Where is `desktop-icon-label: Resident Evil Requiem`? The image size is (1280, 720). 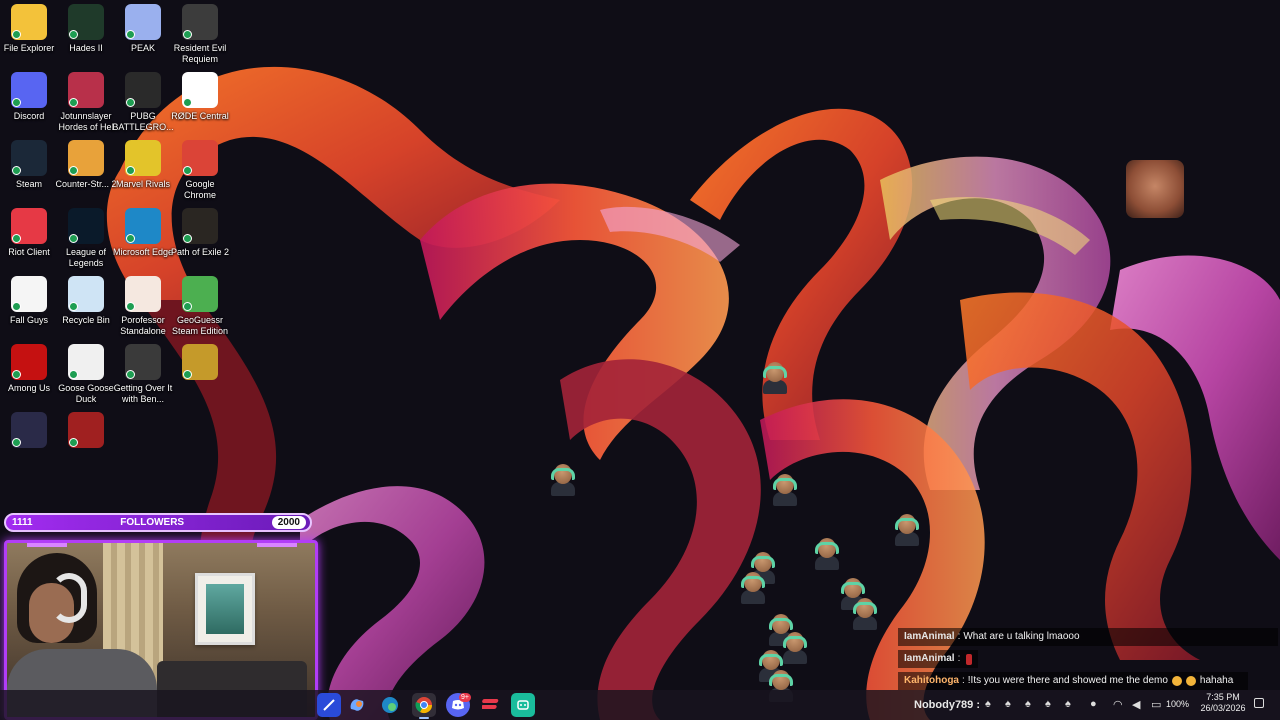 desktop-icon-label: Resident Evil Requiem is located at coordinates (200, 53).